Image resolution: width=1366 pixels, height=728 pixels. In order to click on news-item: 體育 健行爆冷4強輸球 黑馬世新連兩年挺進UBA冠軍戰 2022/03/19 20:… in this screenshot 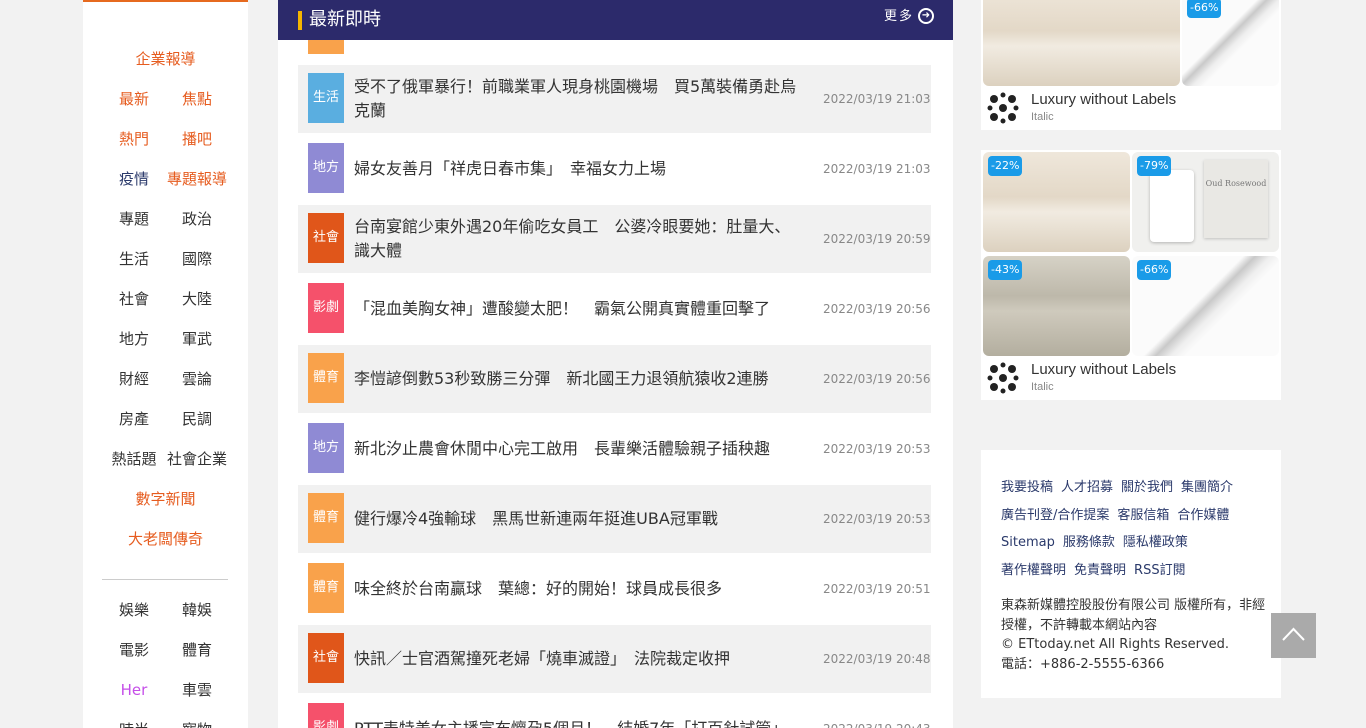, I will do `click(614, 519)`.